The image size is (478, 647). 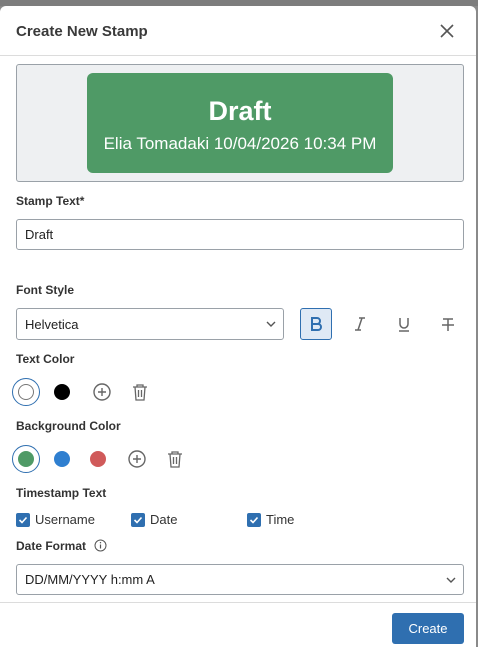 What do you see at coordinates (65, 519) in the screenshot?
I see `username-checkbox-label: Username` at bounding box center [65, 519].